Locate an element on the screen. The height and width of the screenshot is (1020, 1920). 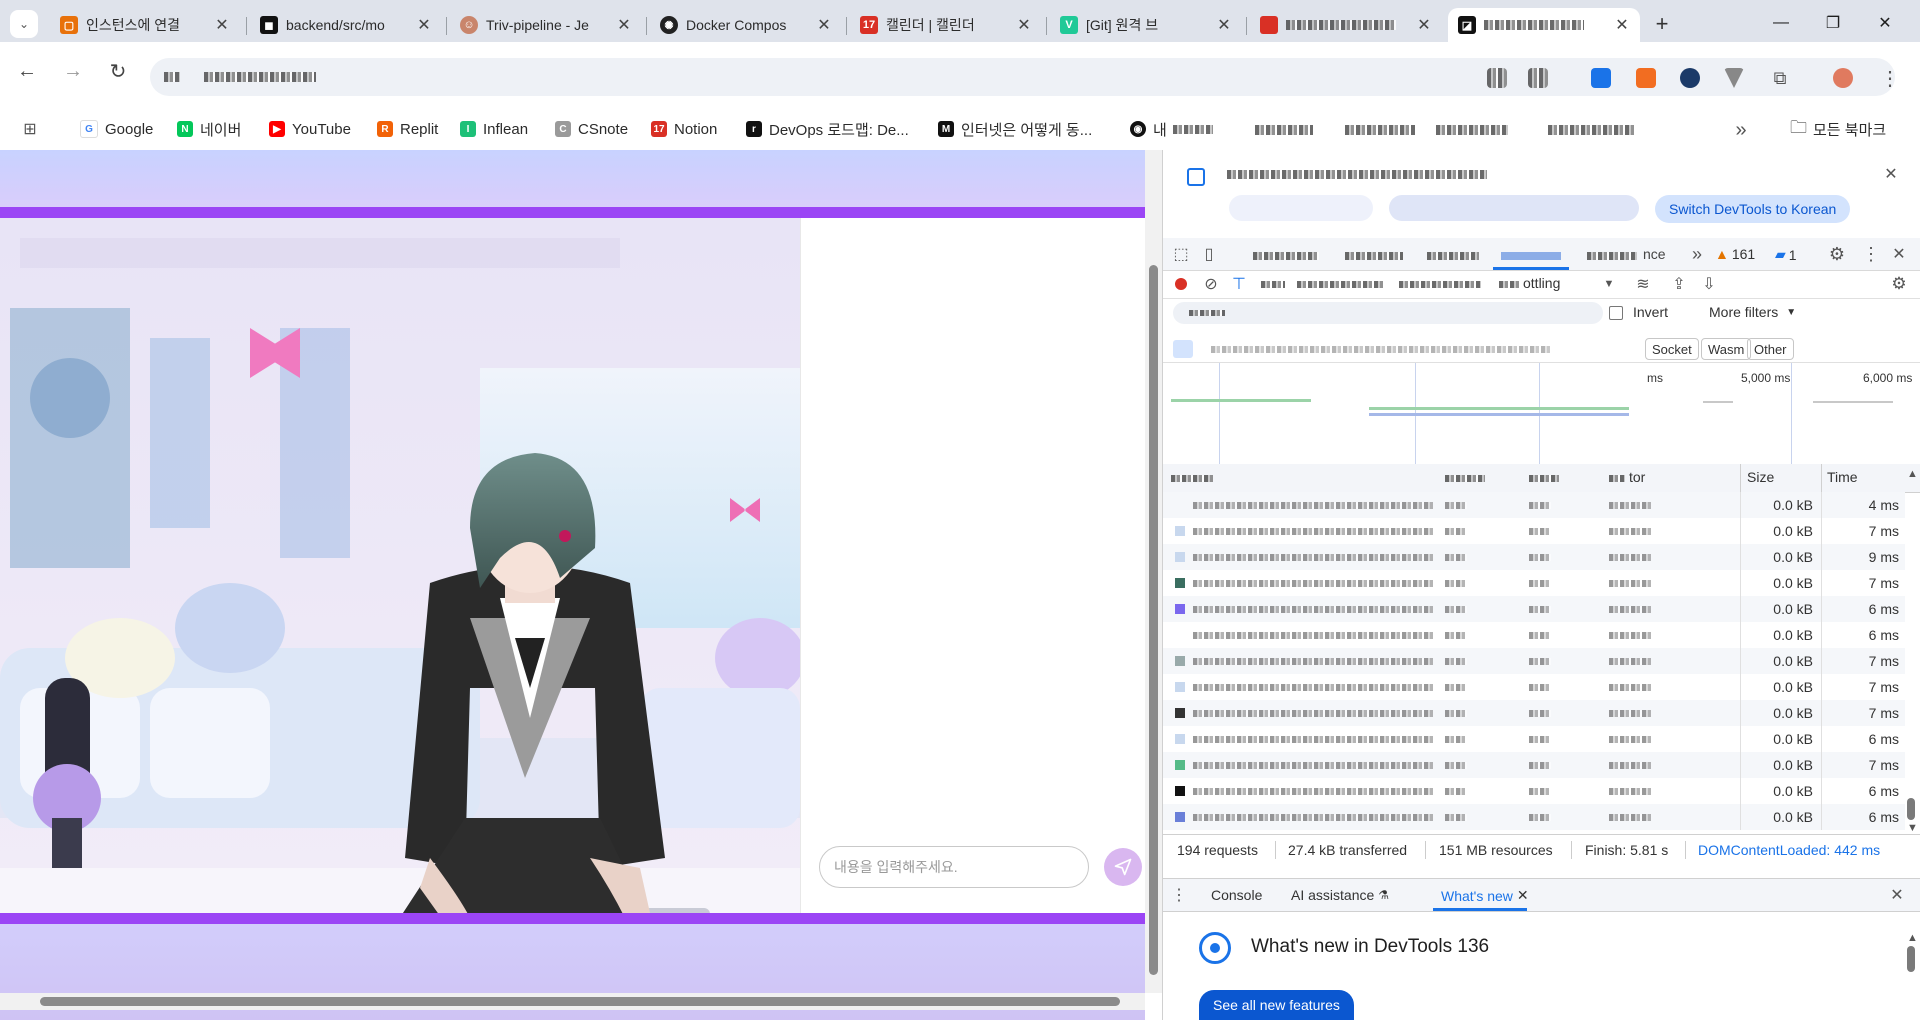
tab-item: ▢ 인스턴스에 연결 ✕ is located at coordinates (145, 25).